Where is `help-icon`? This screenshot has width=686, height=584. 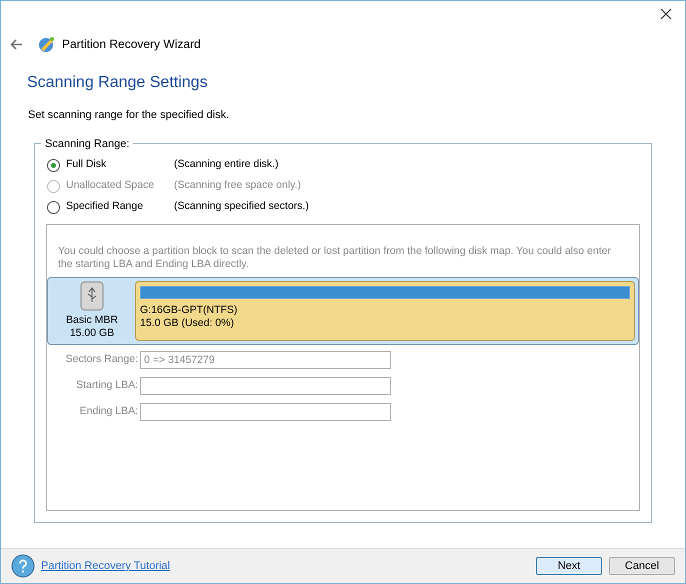
help-icon is located at coordinates (23, 566).